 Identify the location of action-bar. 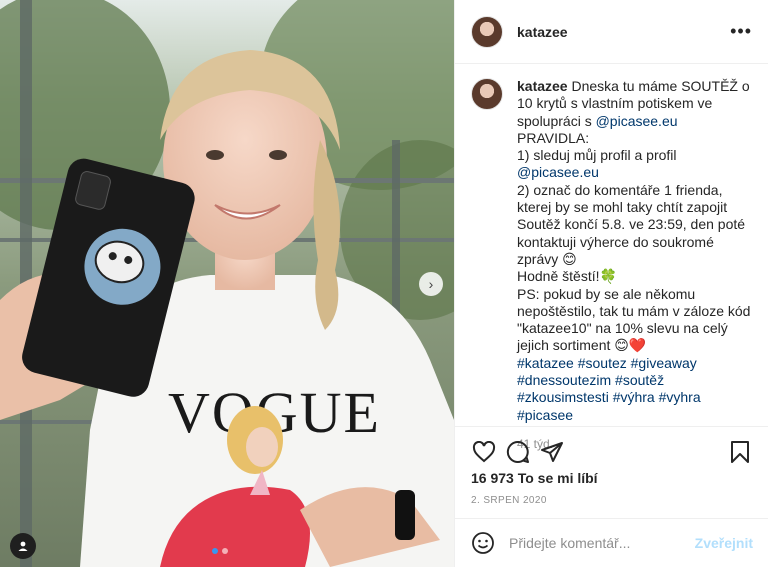
(611, 451).